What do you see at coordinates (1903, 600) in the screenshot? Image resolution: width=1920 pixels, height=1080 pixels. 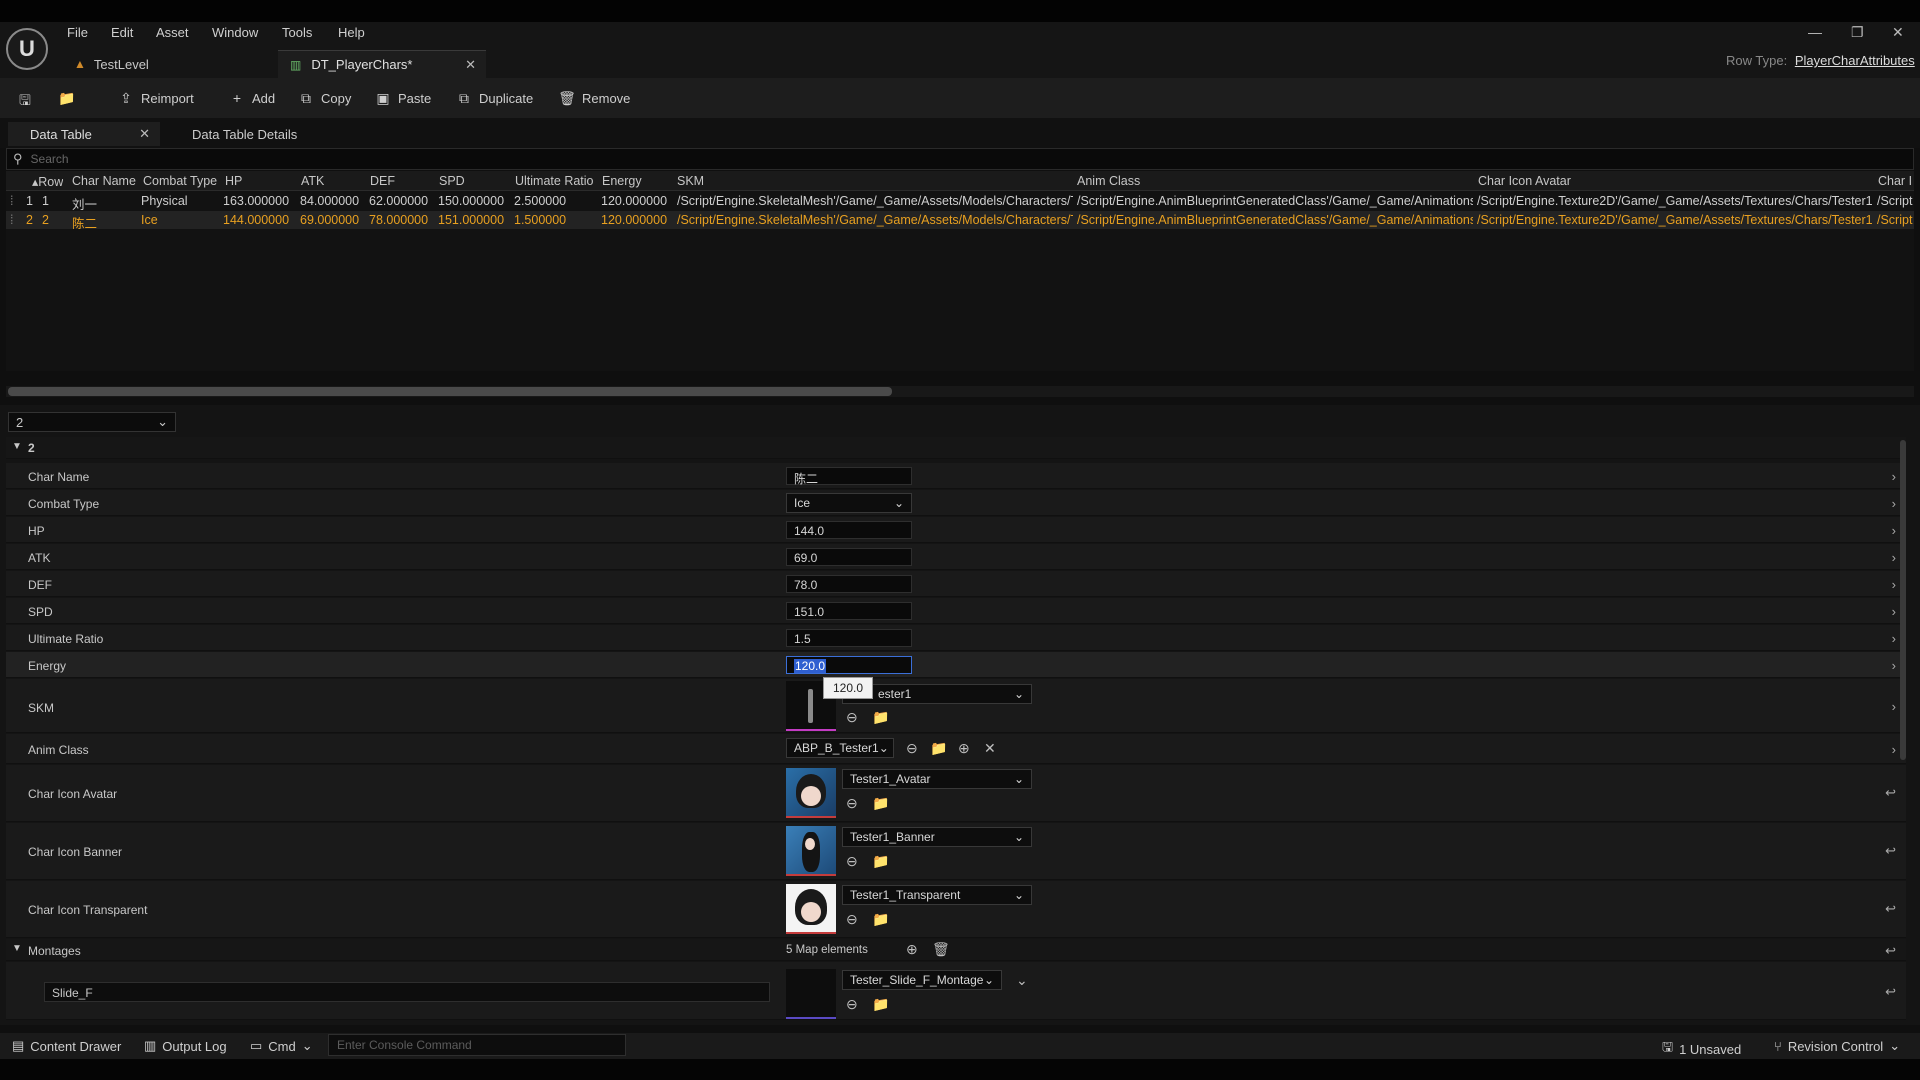 I see `vertical-scrollbar` at bounding box center [1903, 600].